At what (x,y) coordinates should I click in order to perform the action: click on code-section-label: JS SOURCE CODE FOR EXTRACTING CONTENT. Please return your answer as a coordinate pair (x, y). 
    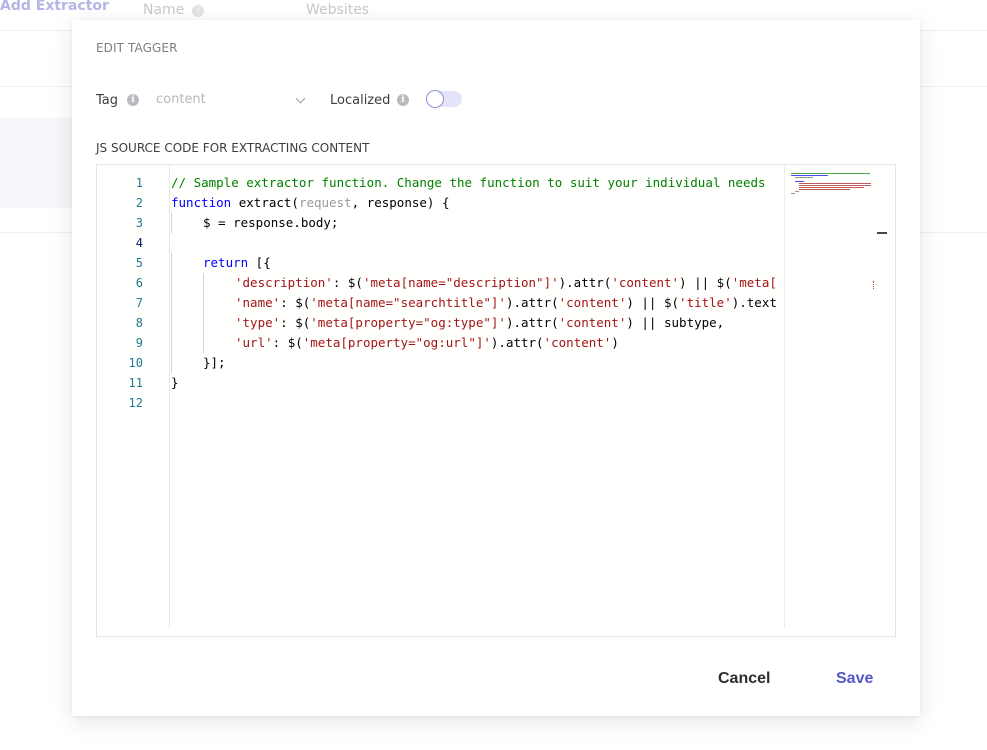
    Looking at the image, I should click on (233, 148).